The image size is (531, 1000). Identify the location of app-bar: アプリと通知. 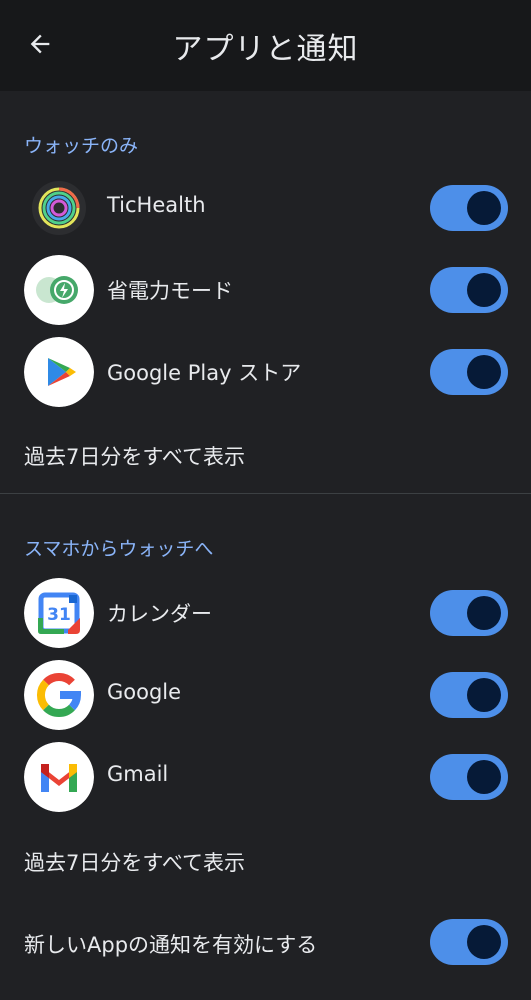
(265, 45).